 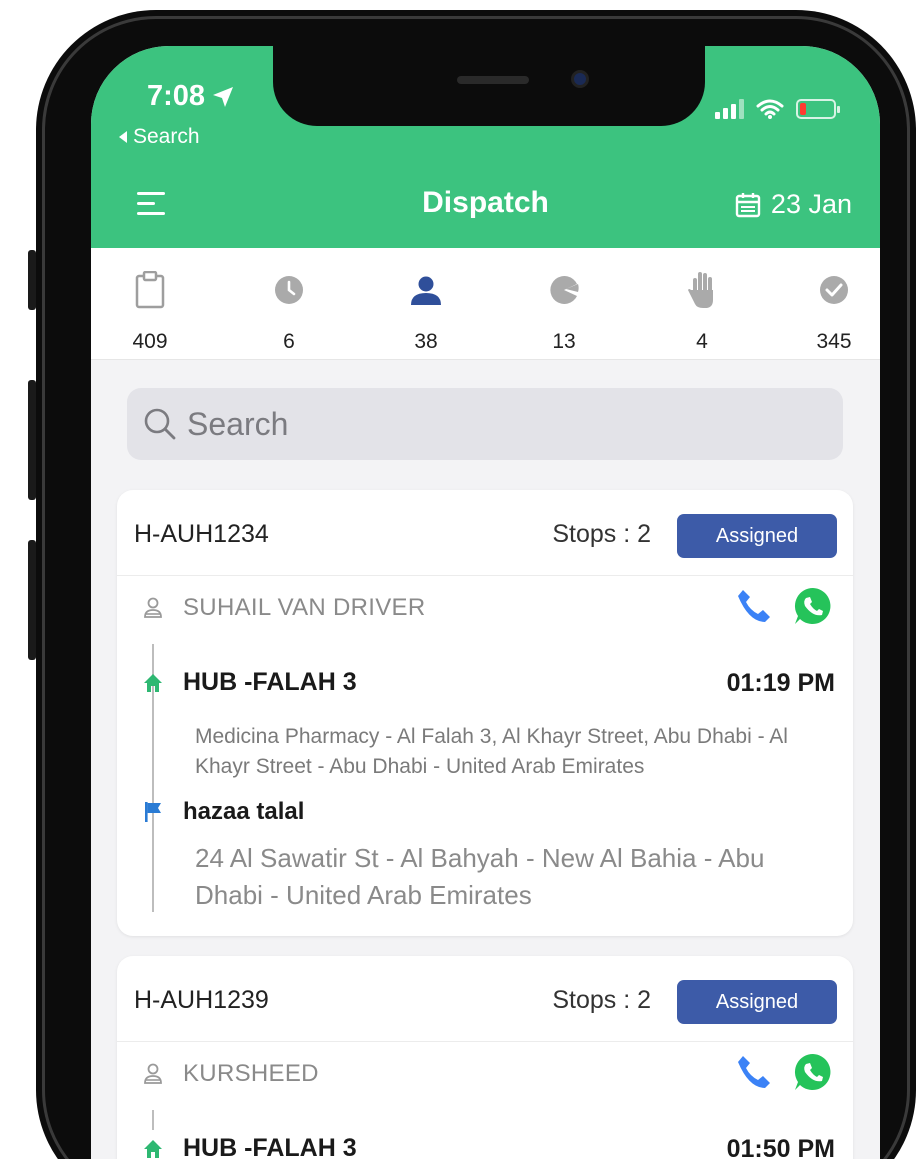 I want to click on status-summary-bar: 409 6 38 13 4 345, so click(x=485, y=304).